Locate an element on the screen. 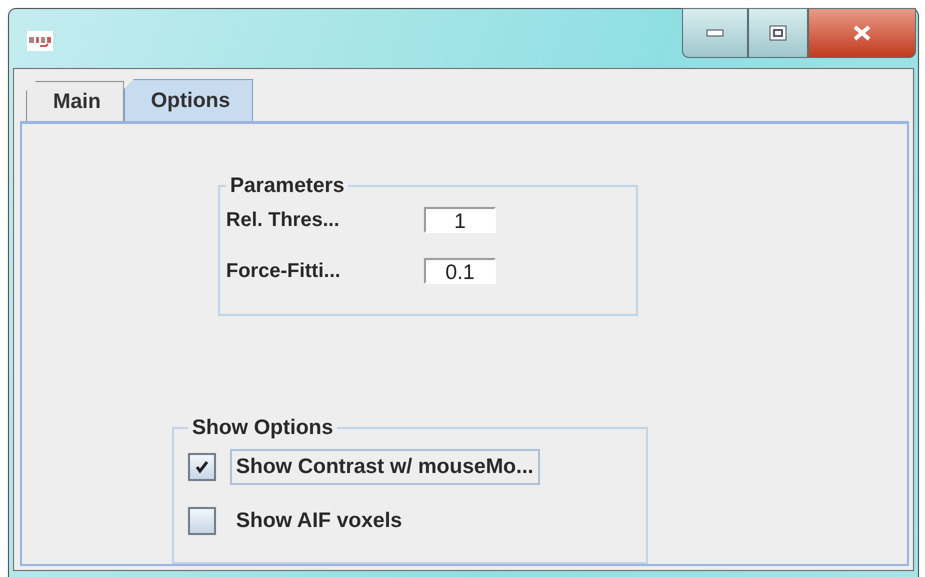 The height and width of the screenshot is (577, 925). input-field: 0.1 is located at coordinates (460, 271).